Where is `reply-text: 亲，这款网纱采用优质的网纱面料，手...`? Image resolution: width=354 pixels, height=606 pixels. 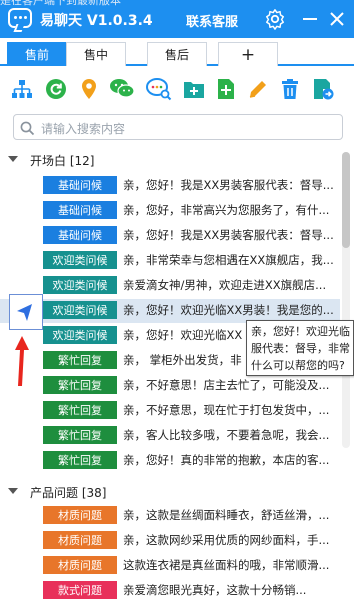 reply-text: 亲，这款网纱采用优质的网纱面料，手... is located at coordinates (226, 540).